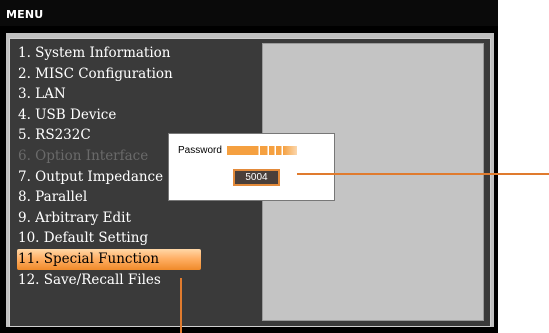 The image size is (549, 333). What do you see at coordinates (113, 115) in the screenshot?
I see `menu-item-usb-device: 4. USB Device` at bounding box center [113, 115].